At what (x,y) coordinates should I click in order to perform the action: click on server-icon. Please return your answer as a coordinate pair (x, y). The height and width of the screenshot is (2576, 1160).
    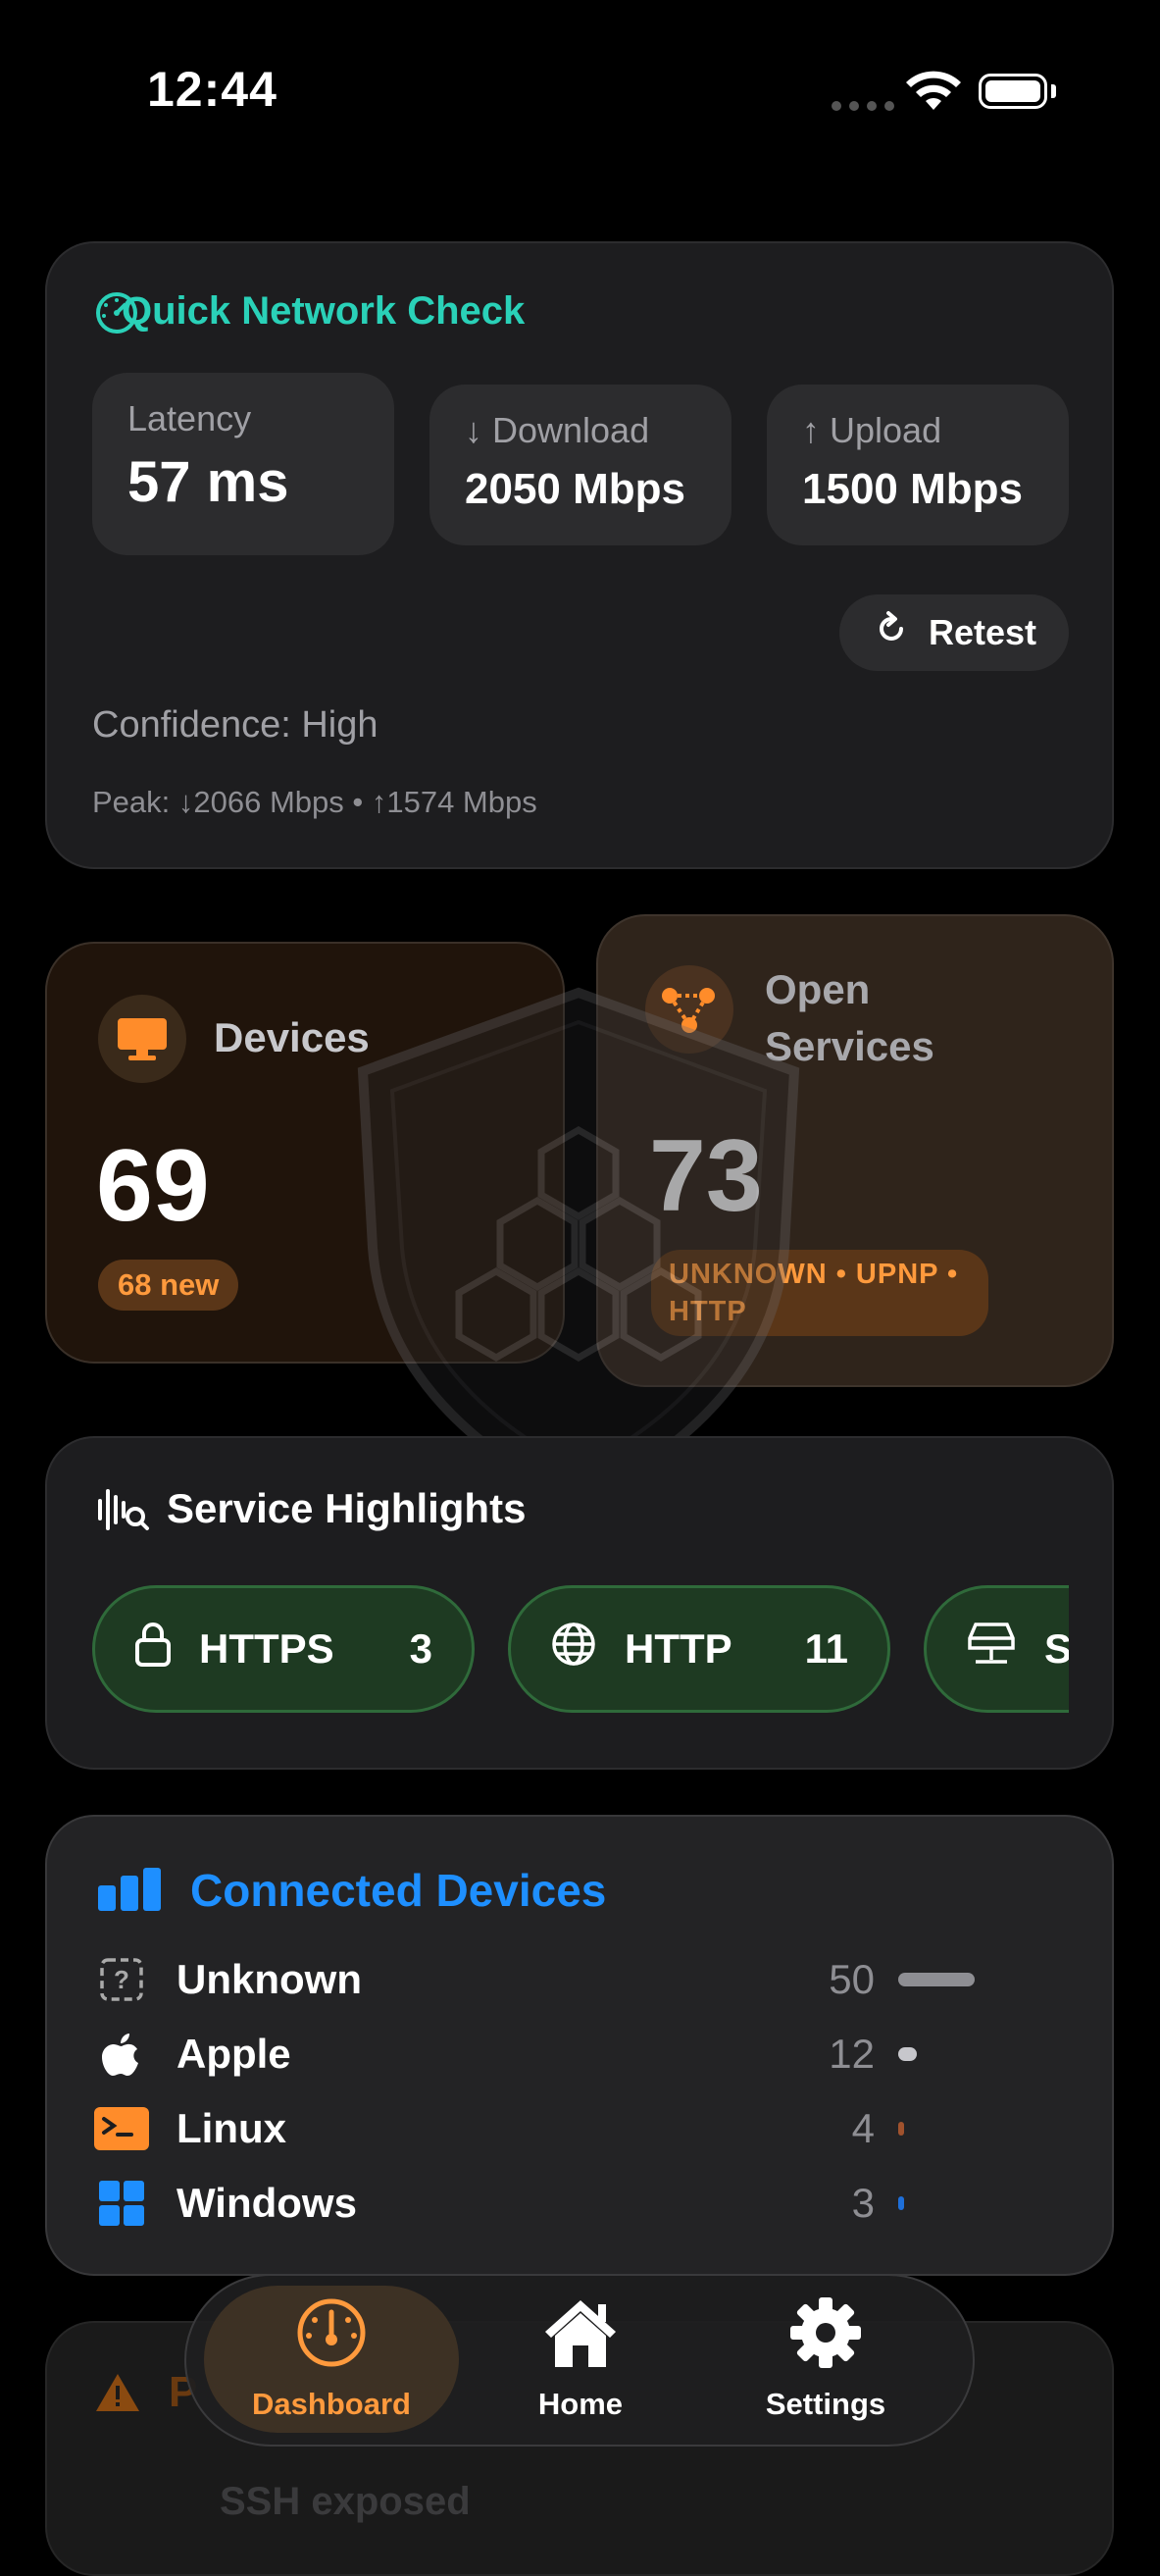
    Looking at the image, I should click on (992, 1649).